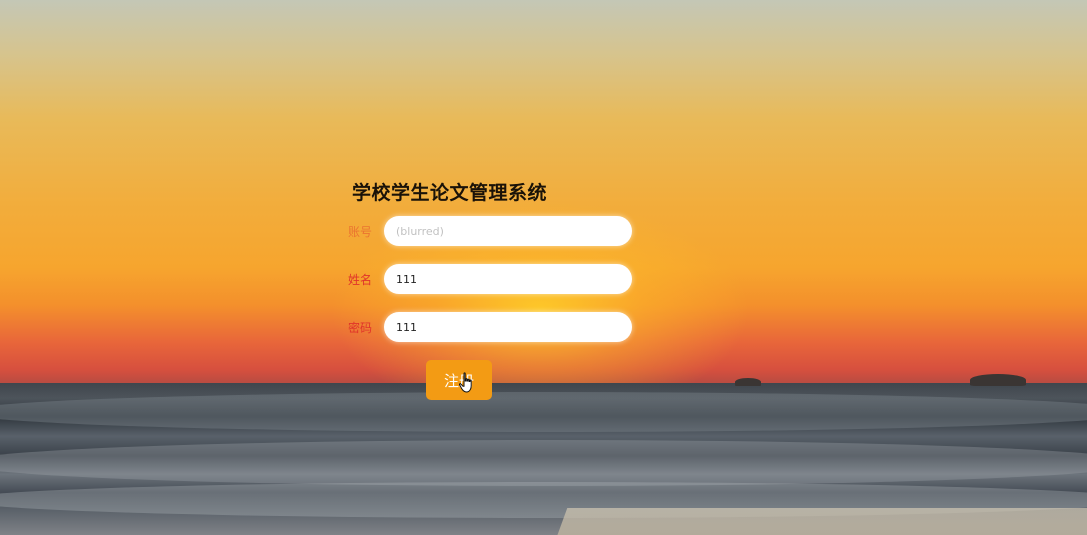 The image size is (1087, 535). I want to click on name-row: 姓名, so click(490, 279).